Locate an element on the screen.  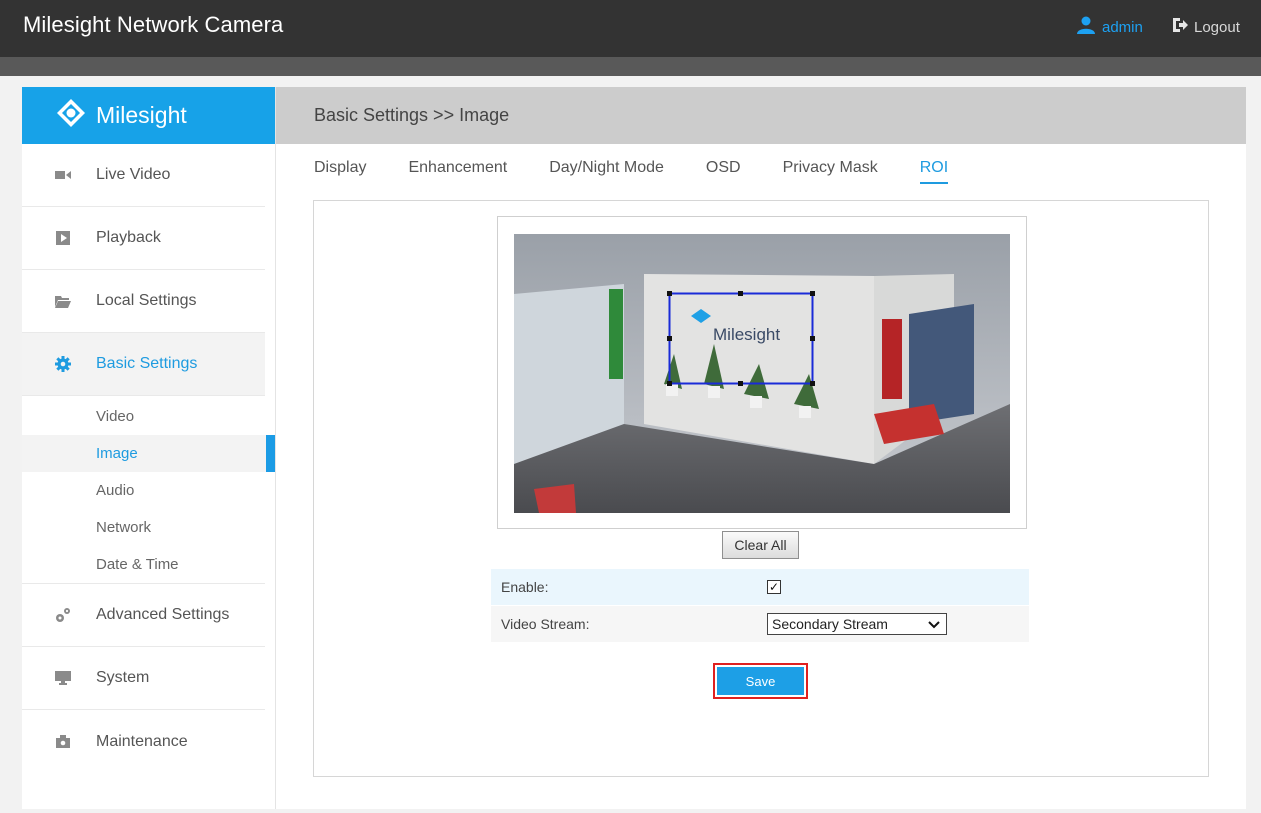
user-name: admin is located at coordinates (1122, 27).